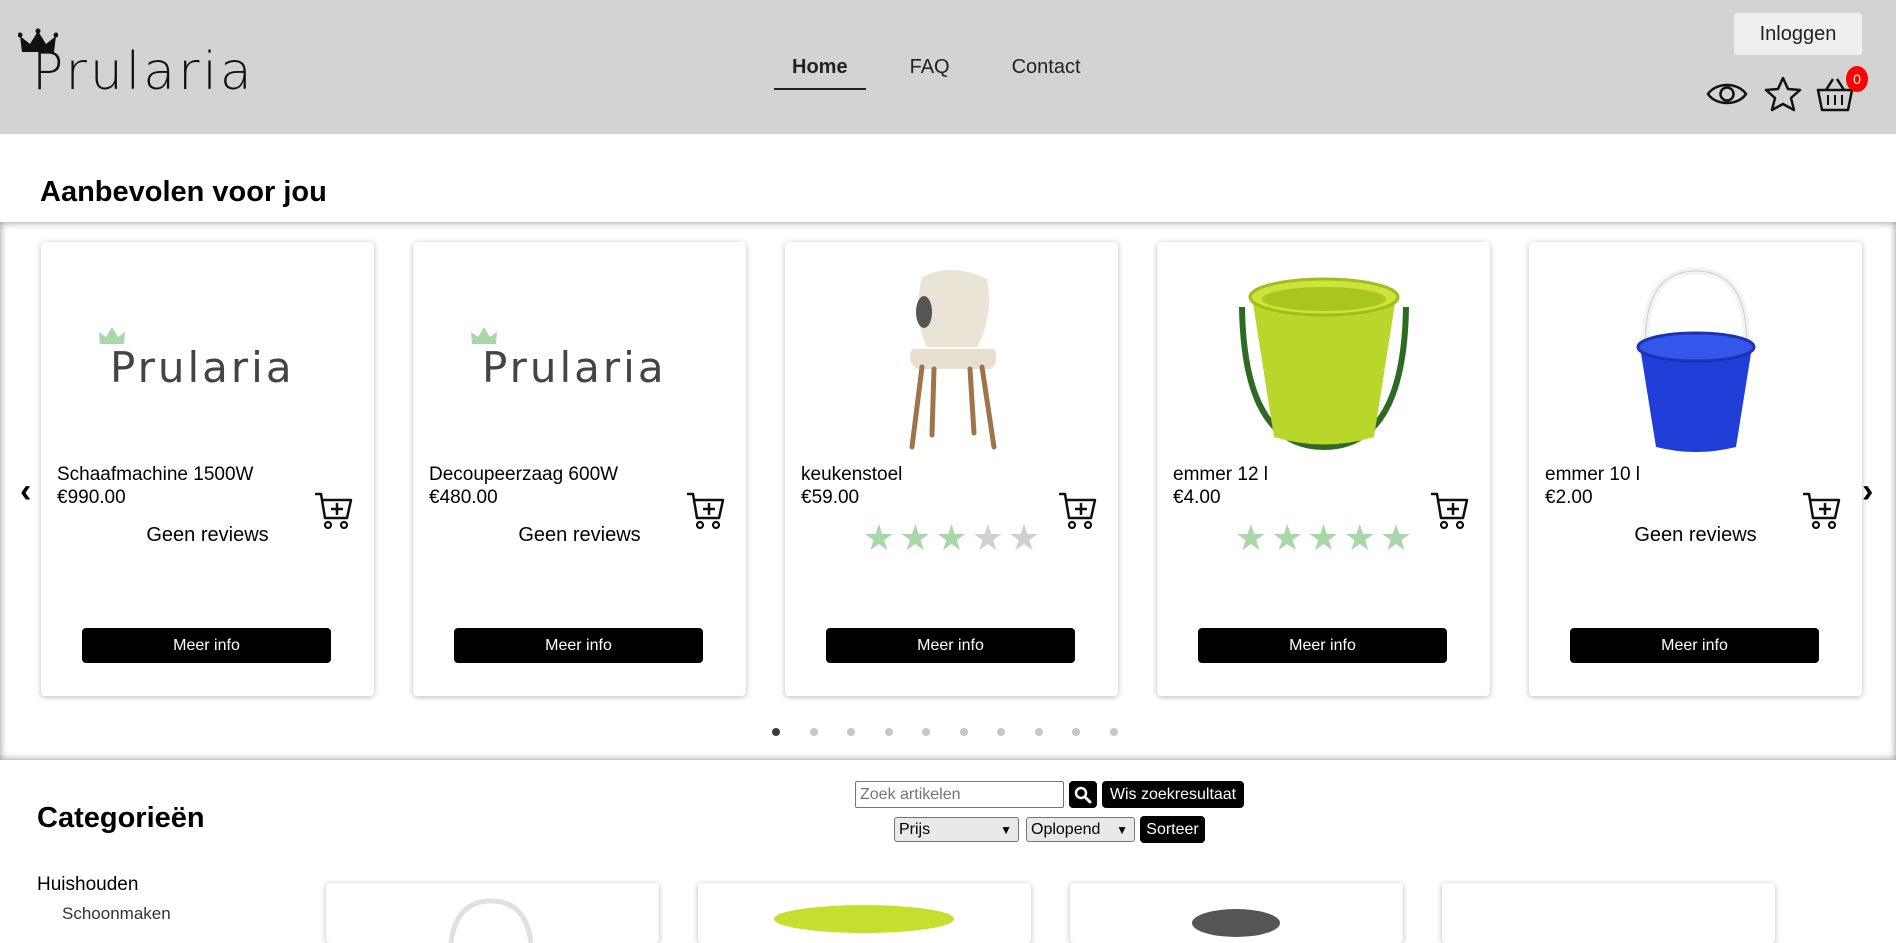  What do you see at coordinates (930, 70) in the screenshot?
I see `nav-faq: FAQ` at bounding box center [930, 70].